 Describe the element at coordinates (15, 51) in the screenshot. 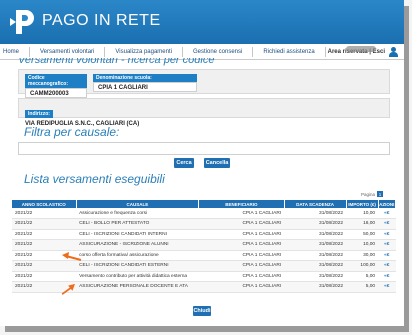

I see `nav-home: Home` at that location.